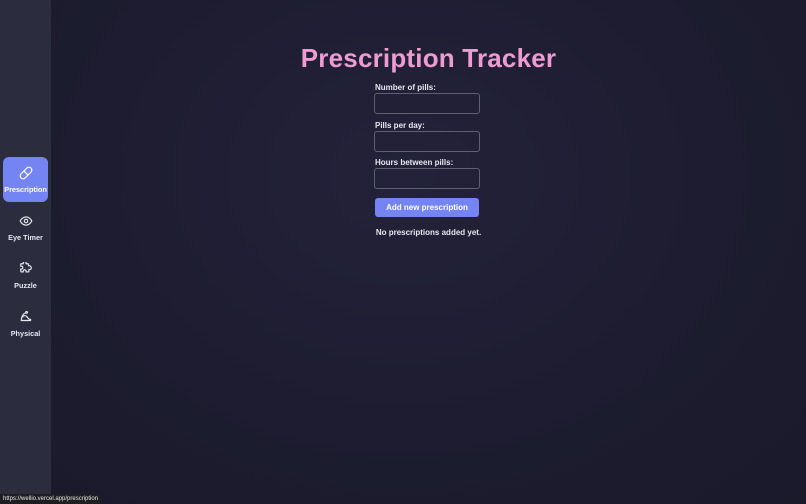 The height and width of the screenshot is (504, 806). Describe the element at coordinates (405, 87) in the screenshot. I see `number-of-pills-label: Number of pills:` at that location.